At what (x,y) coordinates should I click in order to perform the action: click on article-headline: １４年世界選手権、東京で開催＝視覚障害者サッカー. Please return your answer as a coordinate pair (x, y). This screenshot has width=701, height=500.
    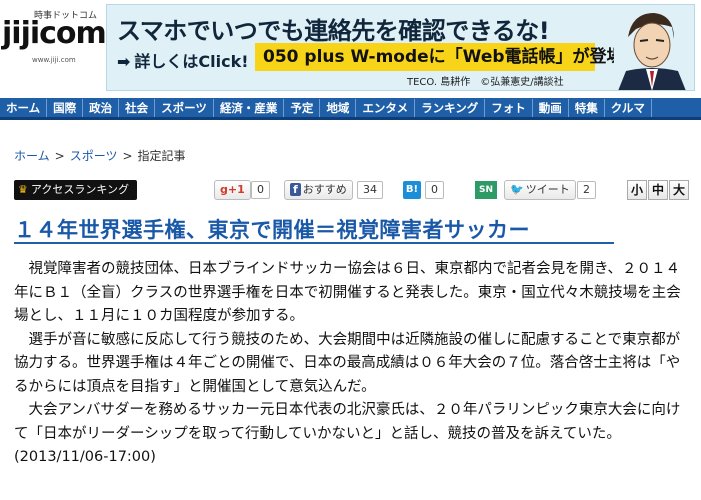
    Looking at the image, I should click on (314, 229).